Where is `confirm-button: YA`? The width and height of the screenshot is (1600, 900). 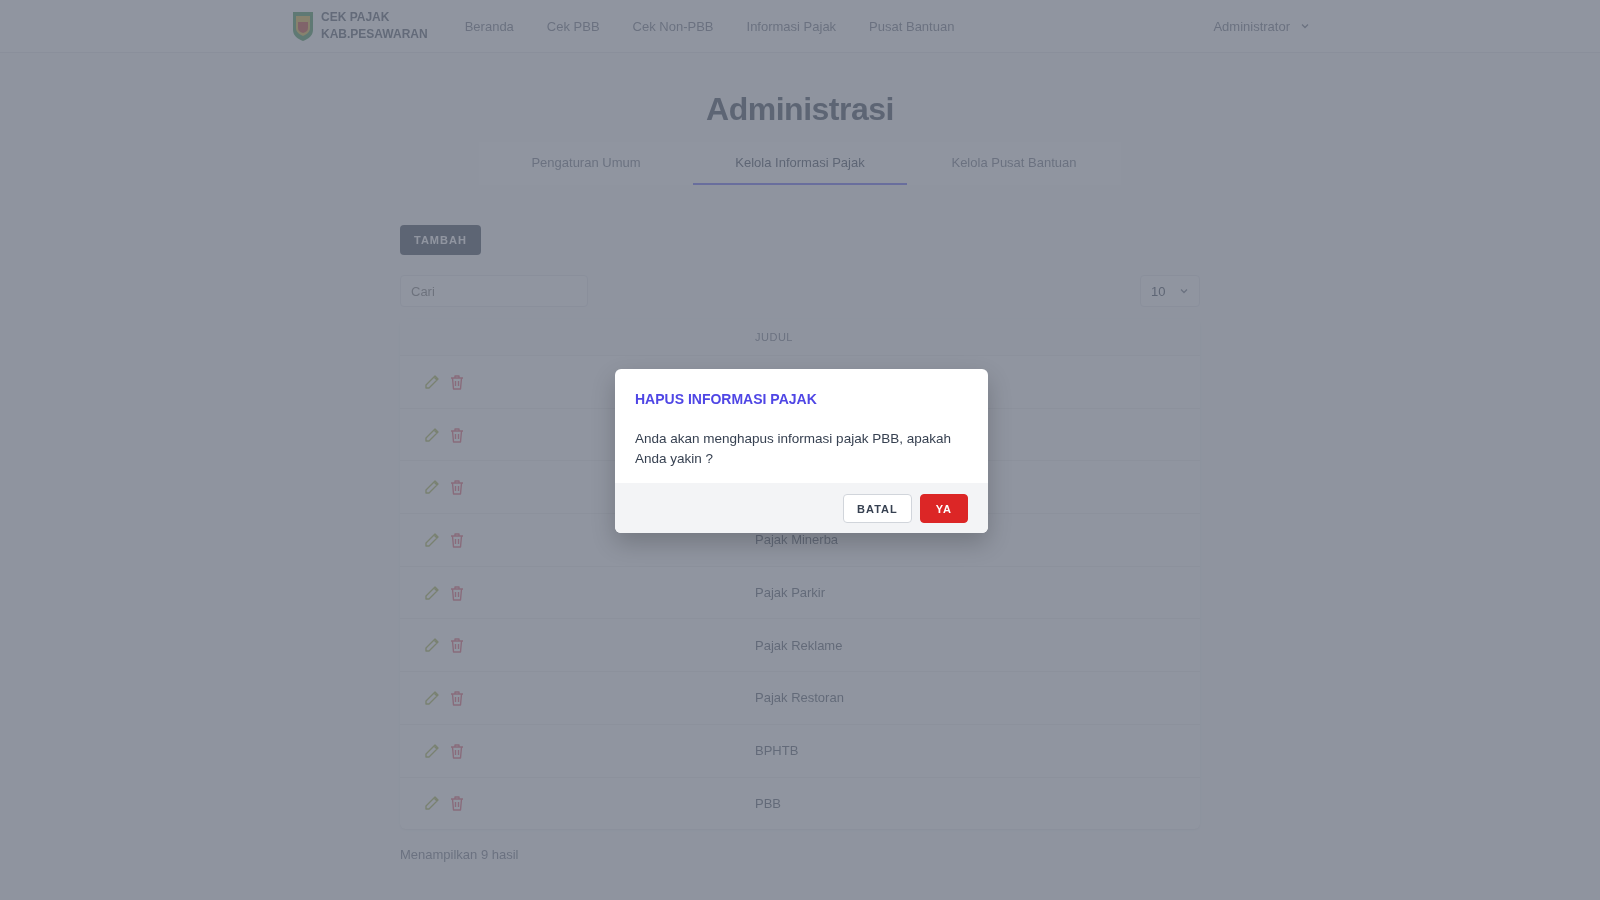 confirm-button: YA is located at coordinates (943, 508).